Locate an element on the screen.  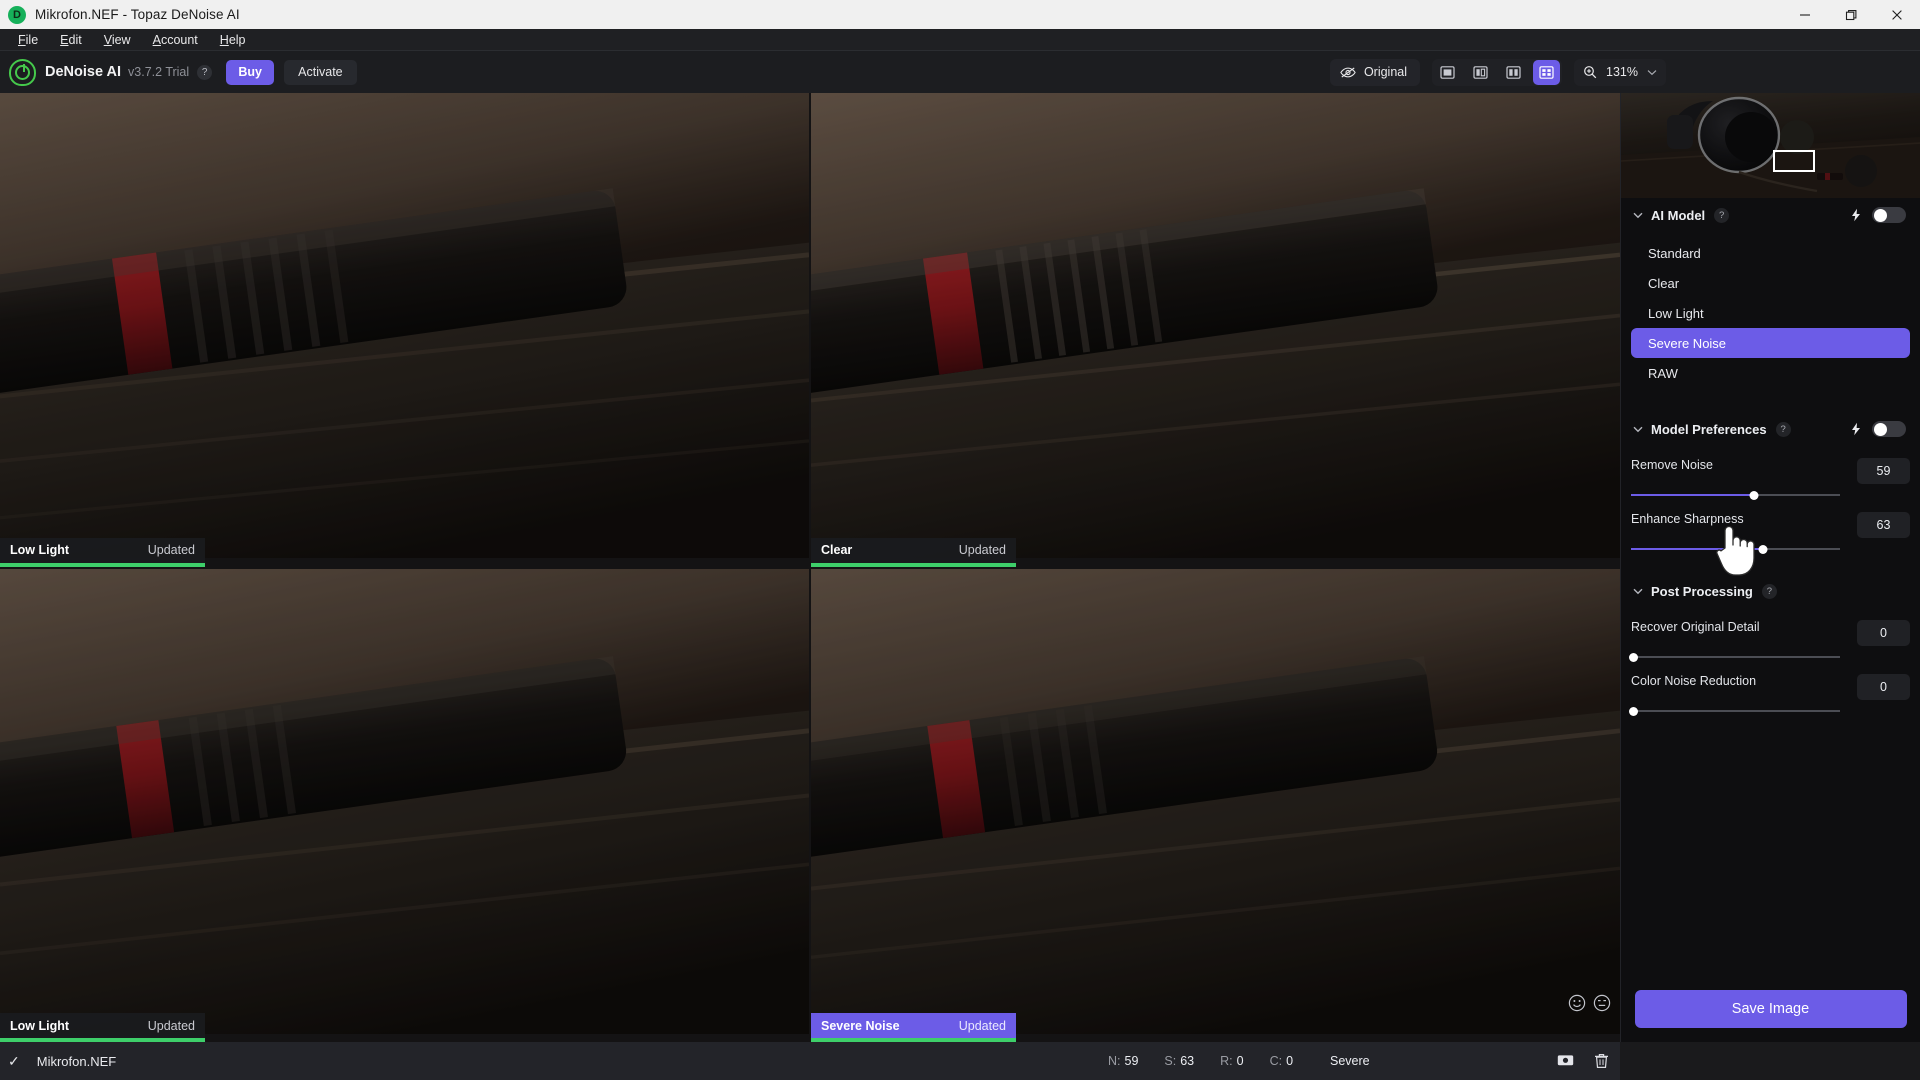
trash-icon is located at coordinates (1601, 1061).